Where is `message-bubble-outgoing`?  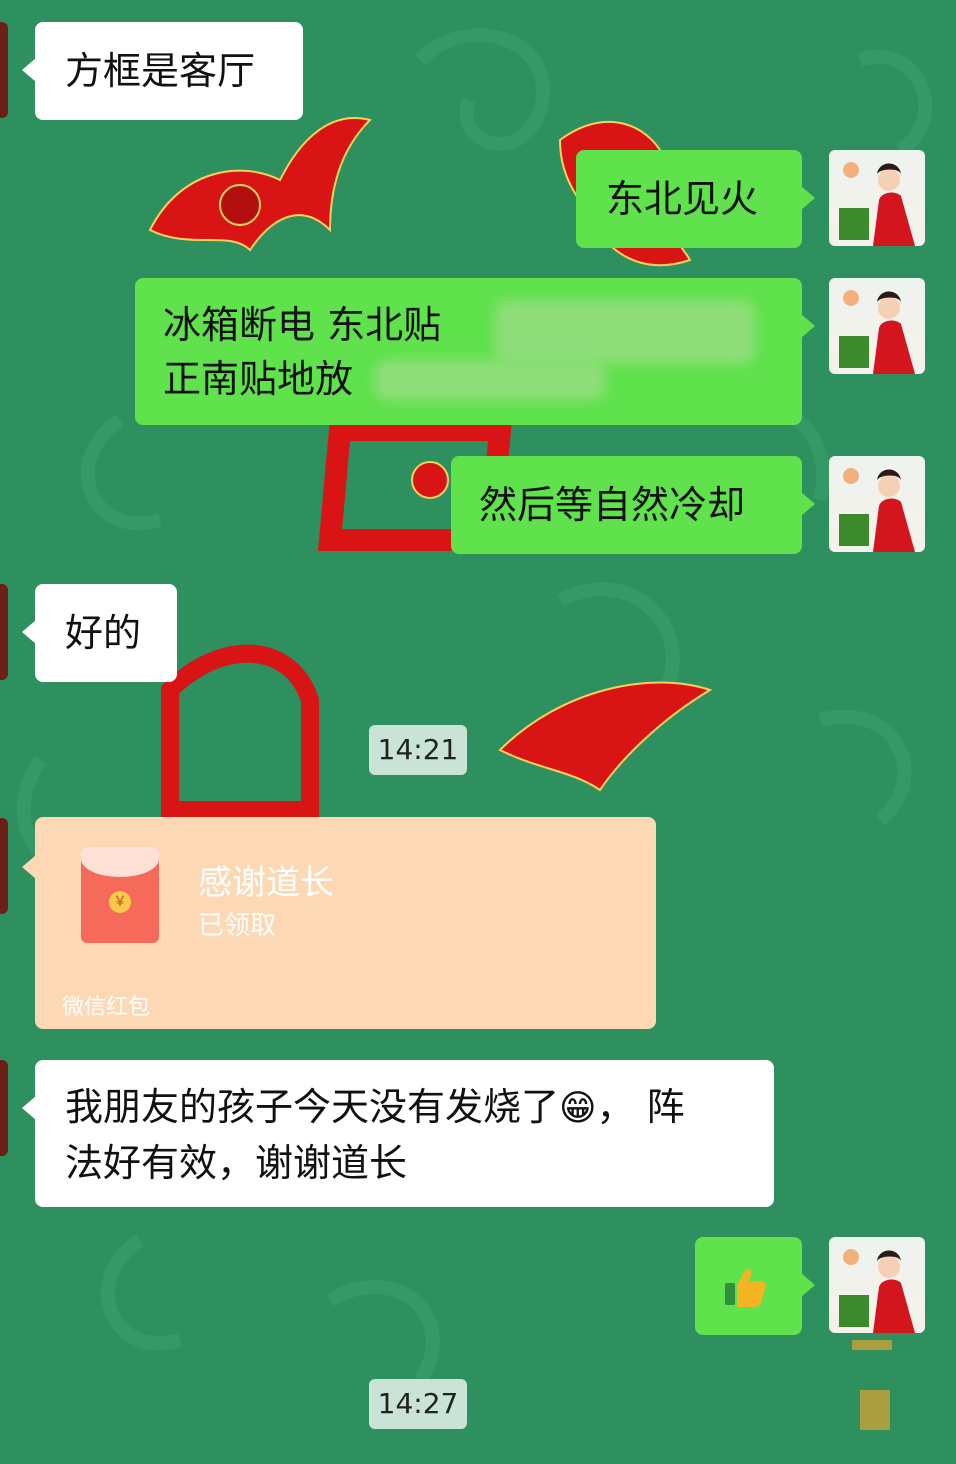
message-bubble-outgoing is located at coordinates (755, 1286).